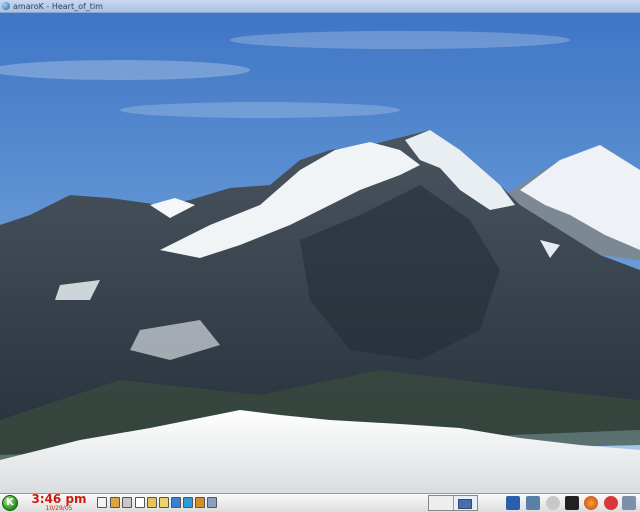 The width and height of the screenshot is (640, 512). I want to click on k-logo-icon: K, so click(10, 502).